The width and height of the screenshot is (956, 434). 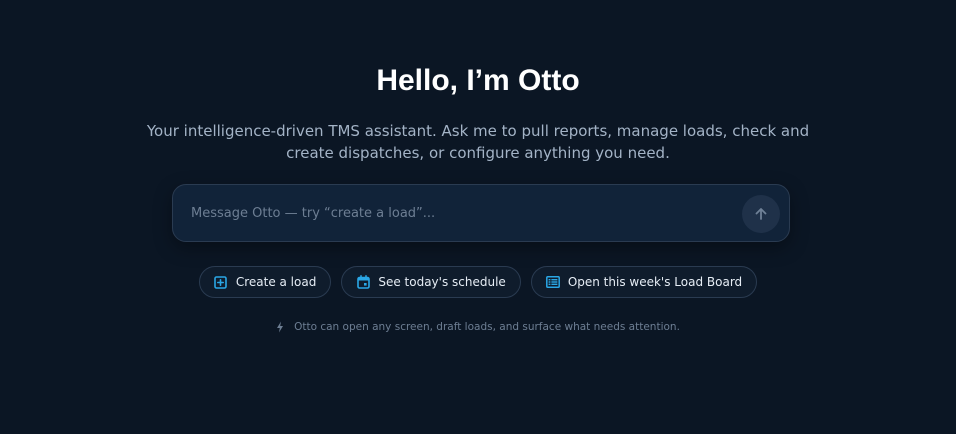 I want to click on arrow-up-icon, so click(x=761, y=214).